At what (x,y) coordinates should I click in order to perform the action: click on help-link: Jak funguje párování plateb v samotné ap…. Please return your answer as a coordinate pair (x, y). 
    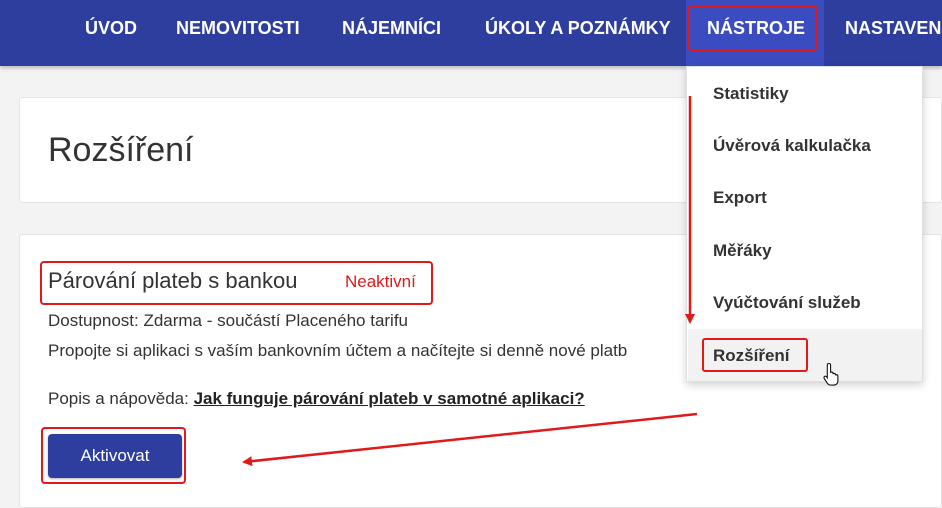
    Looking at the image, I should click on (389, 398).